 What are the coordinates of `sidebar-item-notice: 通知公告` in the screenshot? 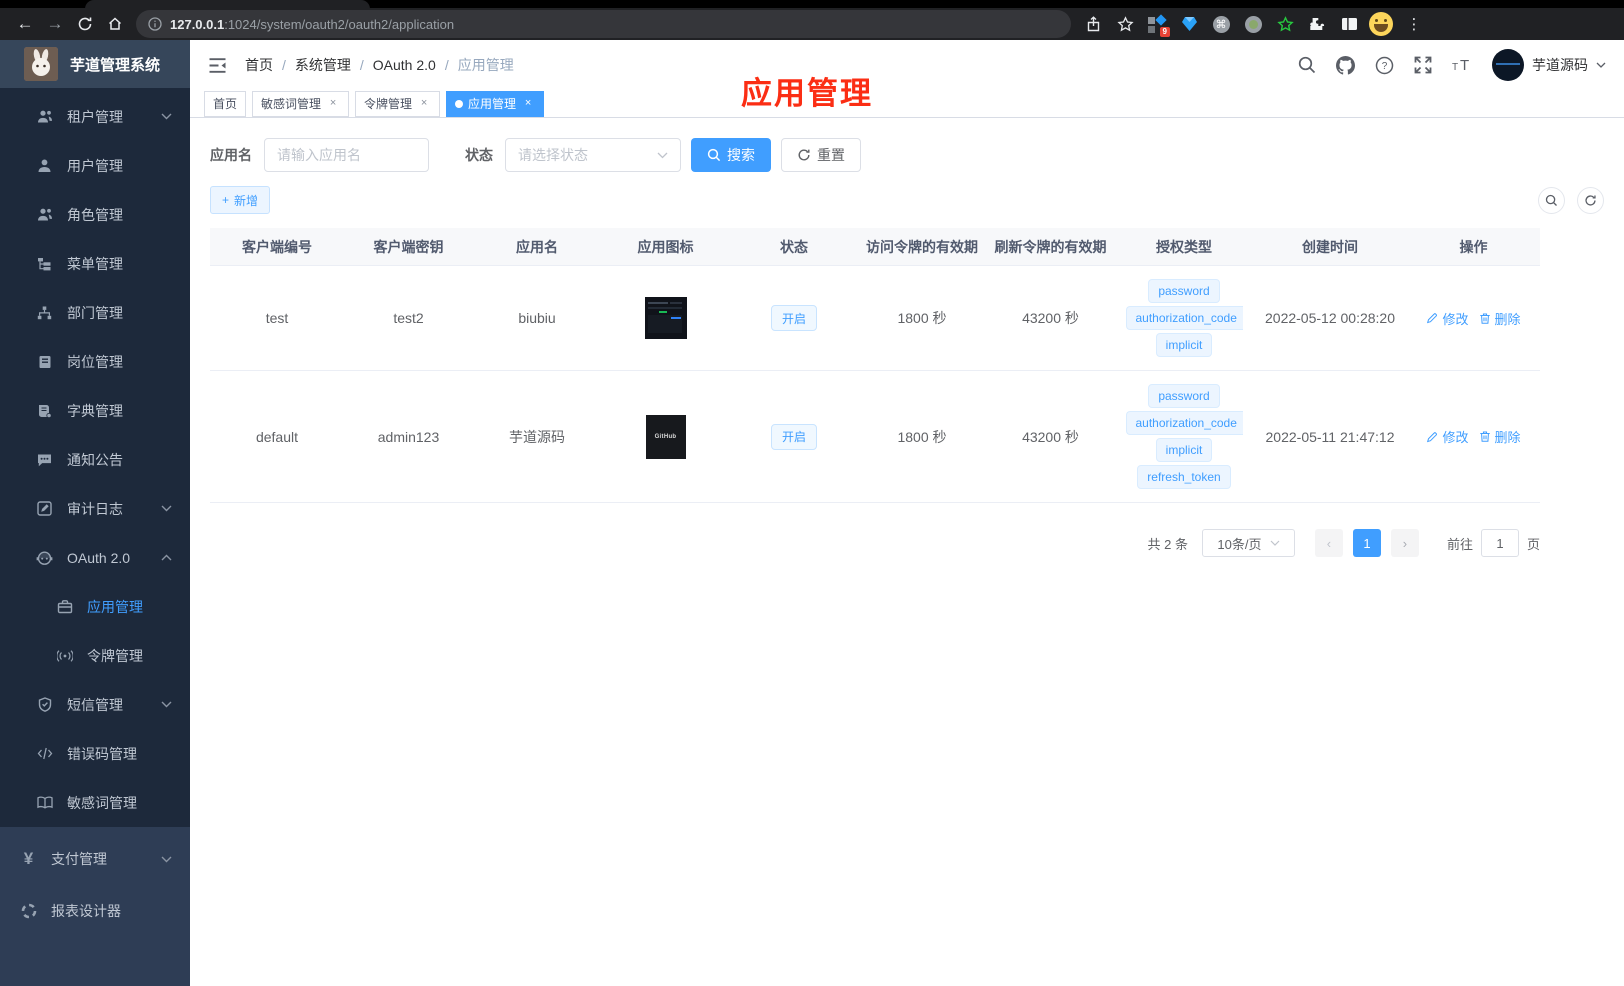 It's located at (95, 459).